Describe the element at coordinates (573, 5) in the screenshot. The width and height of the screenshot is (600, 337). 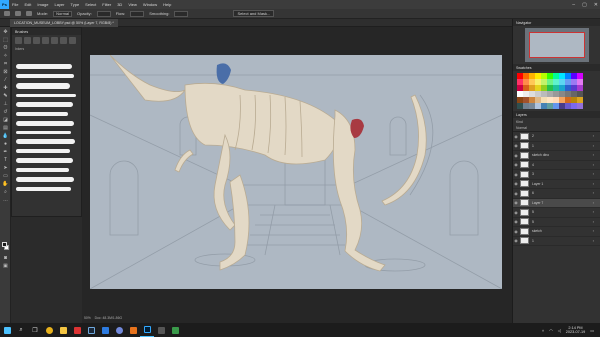
I see `minimize-icon: –` at that location.